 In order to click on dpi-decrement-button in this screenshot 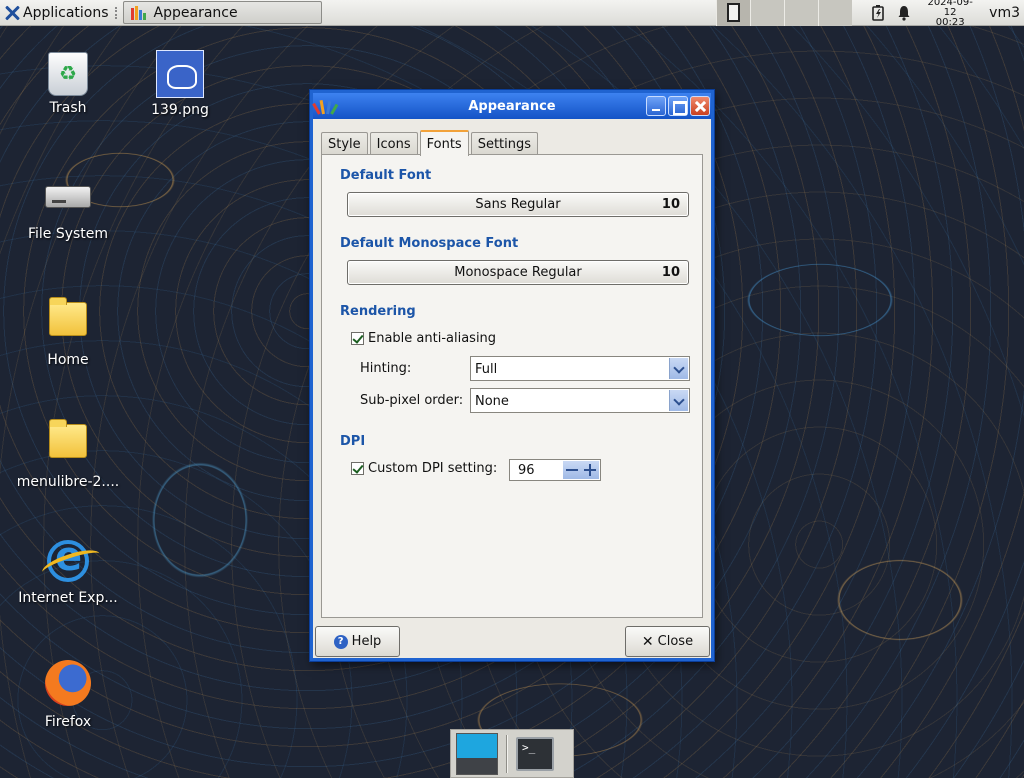, I will do `click(572, 470)`.